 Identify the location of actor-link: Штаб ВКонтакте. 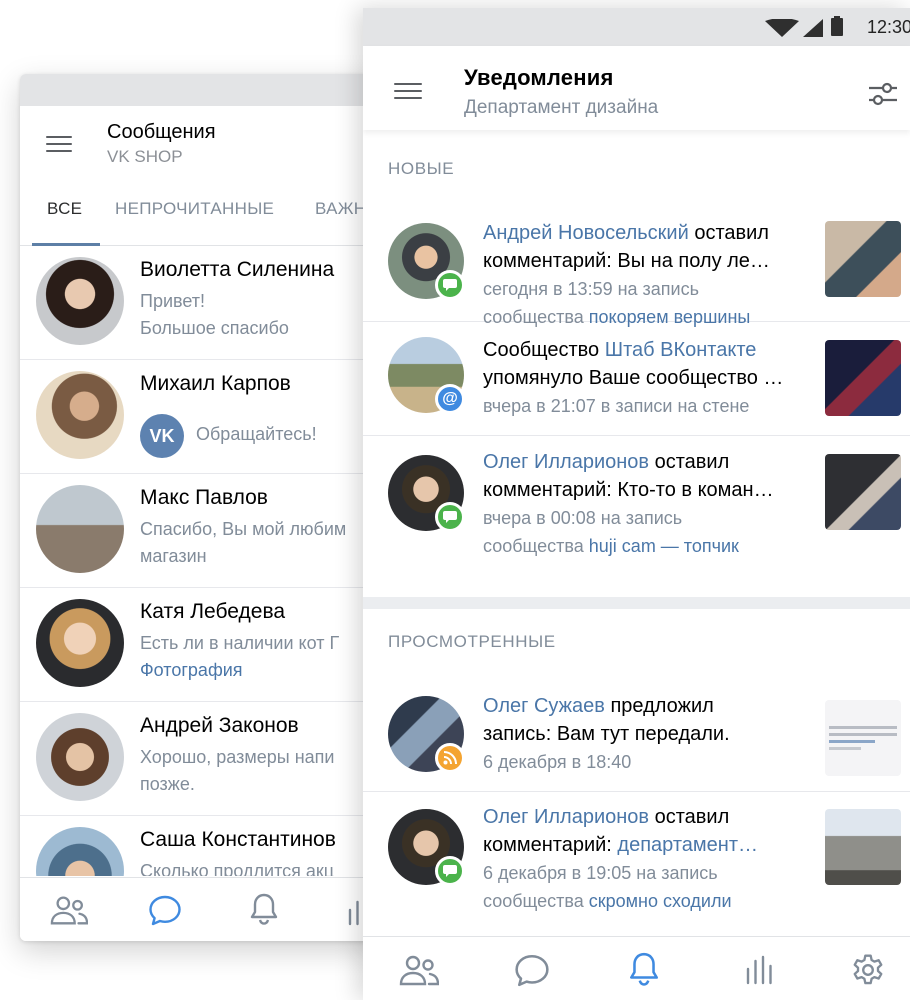
(681, 350).